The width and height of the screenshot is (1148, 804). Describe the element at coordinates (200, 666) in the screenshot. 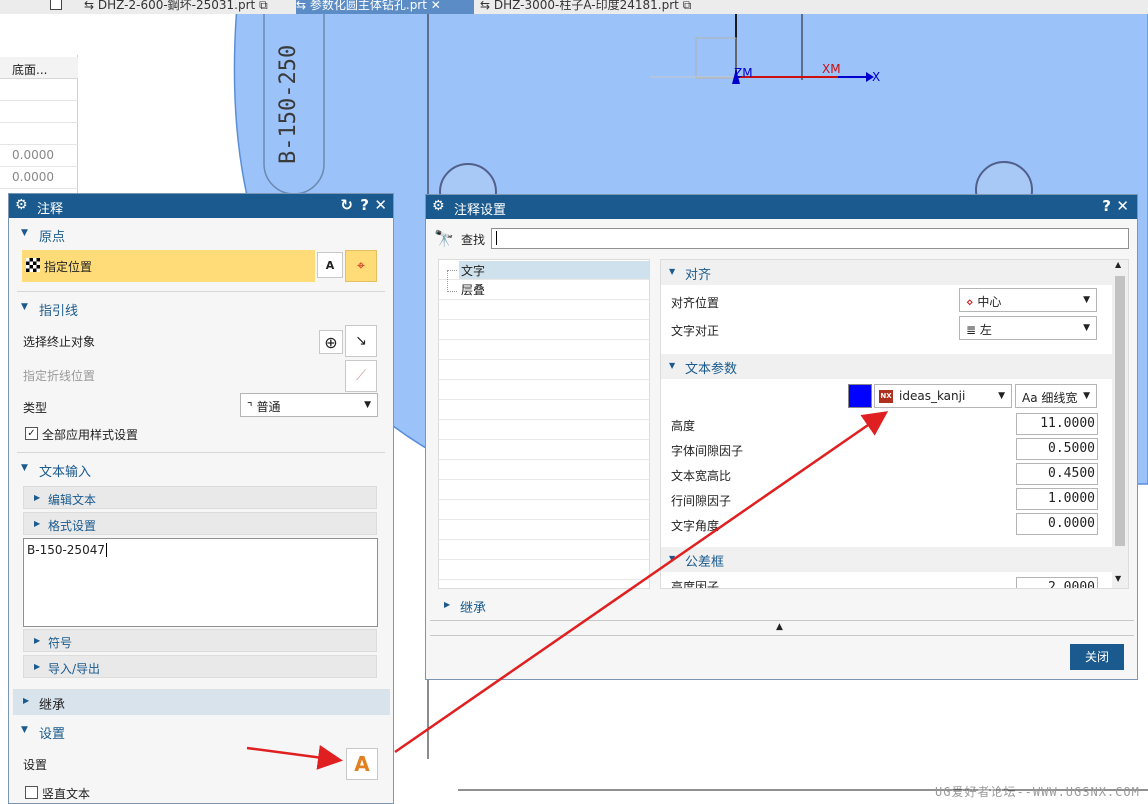

I see `import-export-group: ▶ 导入/导出` at that location.